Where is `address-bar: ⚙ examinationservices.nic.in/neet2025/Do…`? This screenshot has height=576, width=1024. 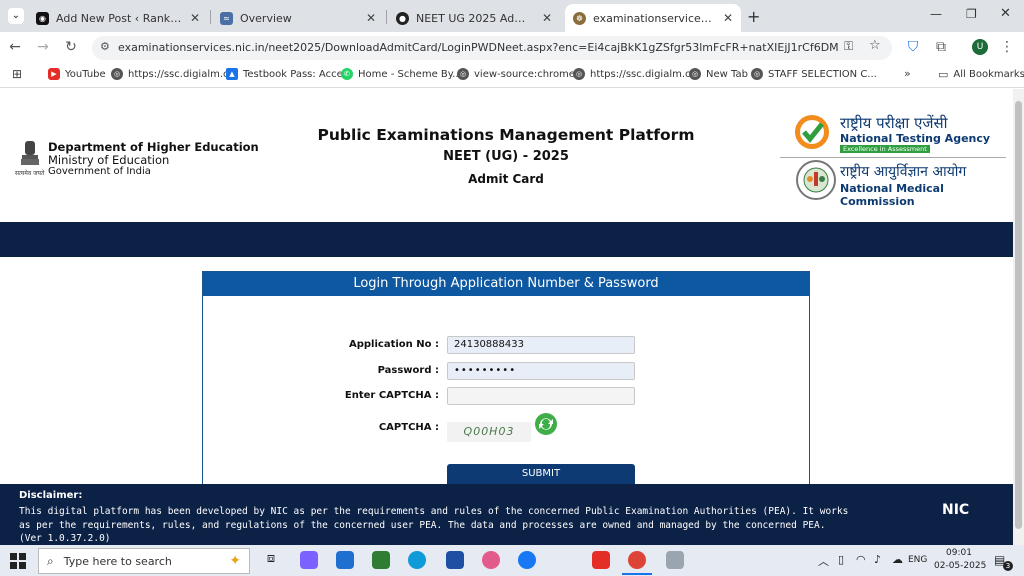
address-bar: ⚙ examinationservices.nic.in/neet2025/Do… is located at coordinates (492, 48).